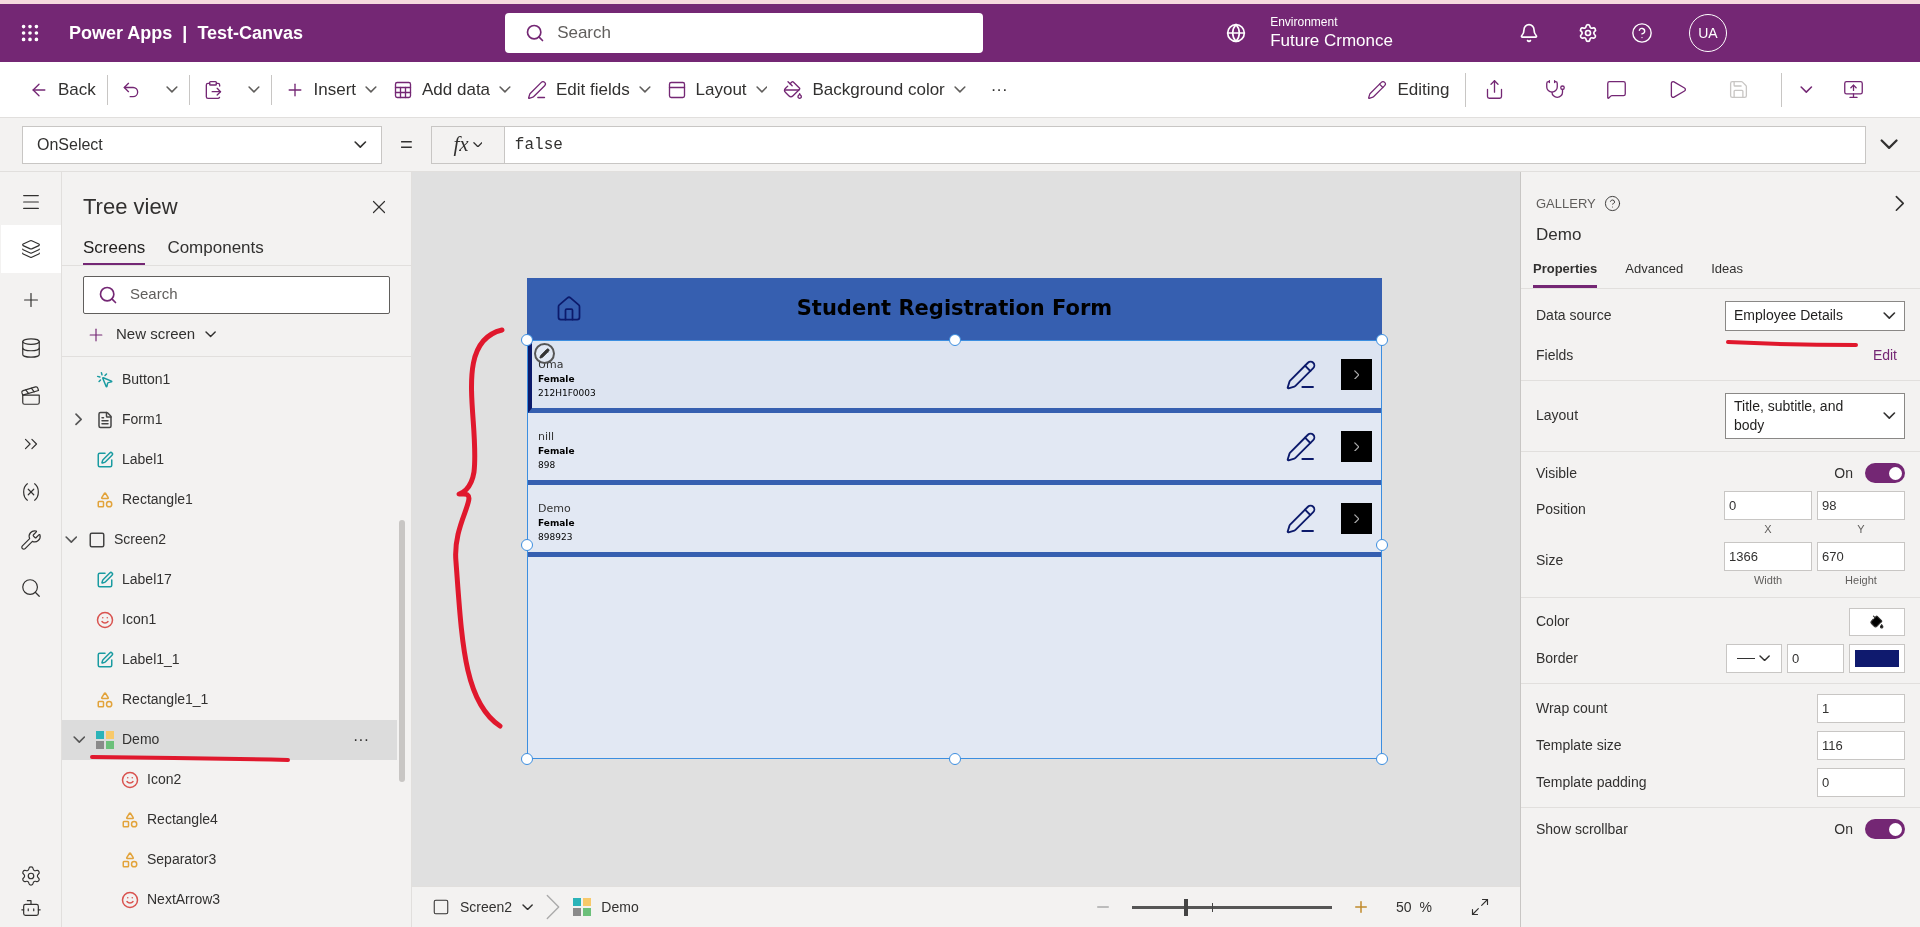 This screenshot has height=927, width=1920. Describe the element at coordinates (229, 499) in the screenshot. I see `tree-item: Rectangle1` at that location.